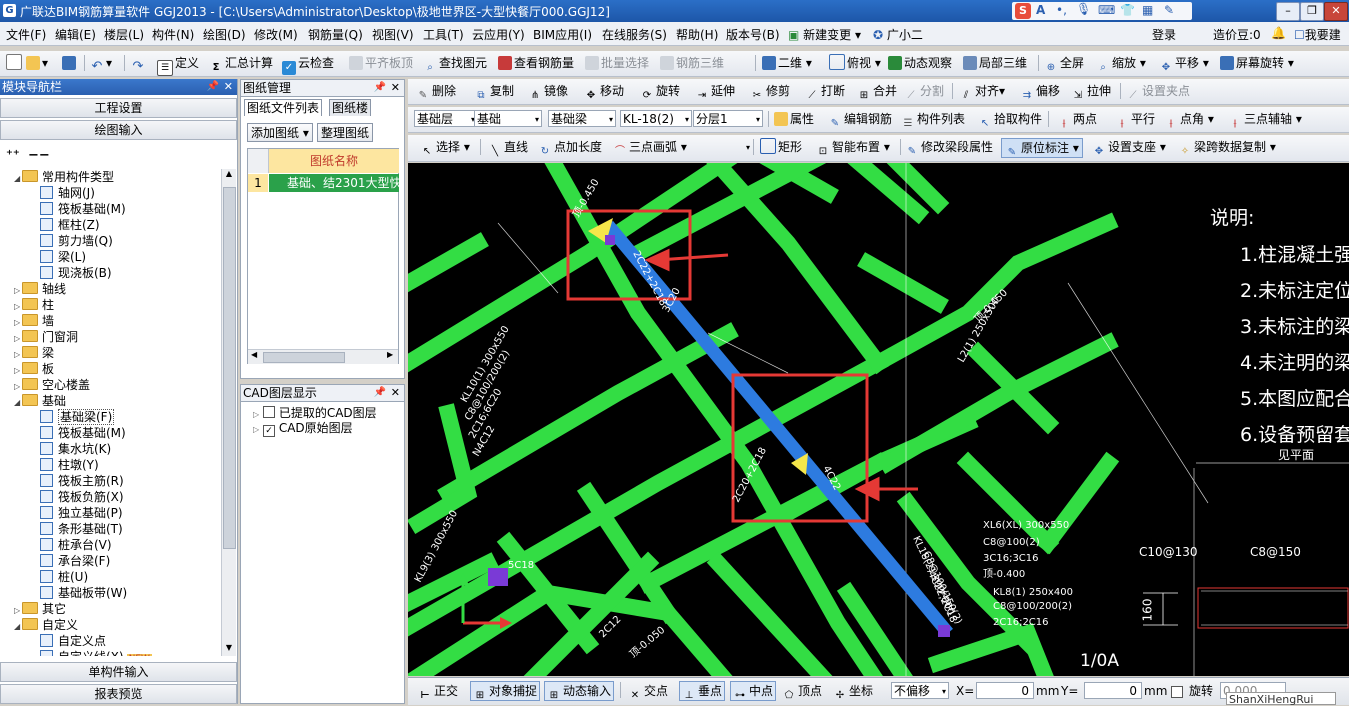 This screenshot has height=706, width=1349. I want to click on tree-item: 筏板基础(M), so click(83, 209).